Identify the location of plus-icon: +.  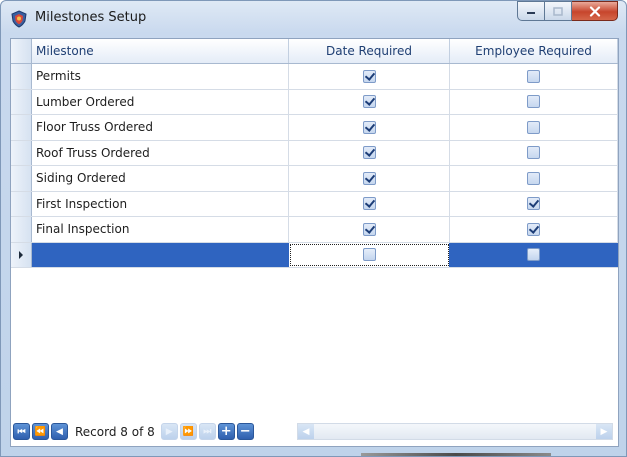
(226, 431).